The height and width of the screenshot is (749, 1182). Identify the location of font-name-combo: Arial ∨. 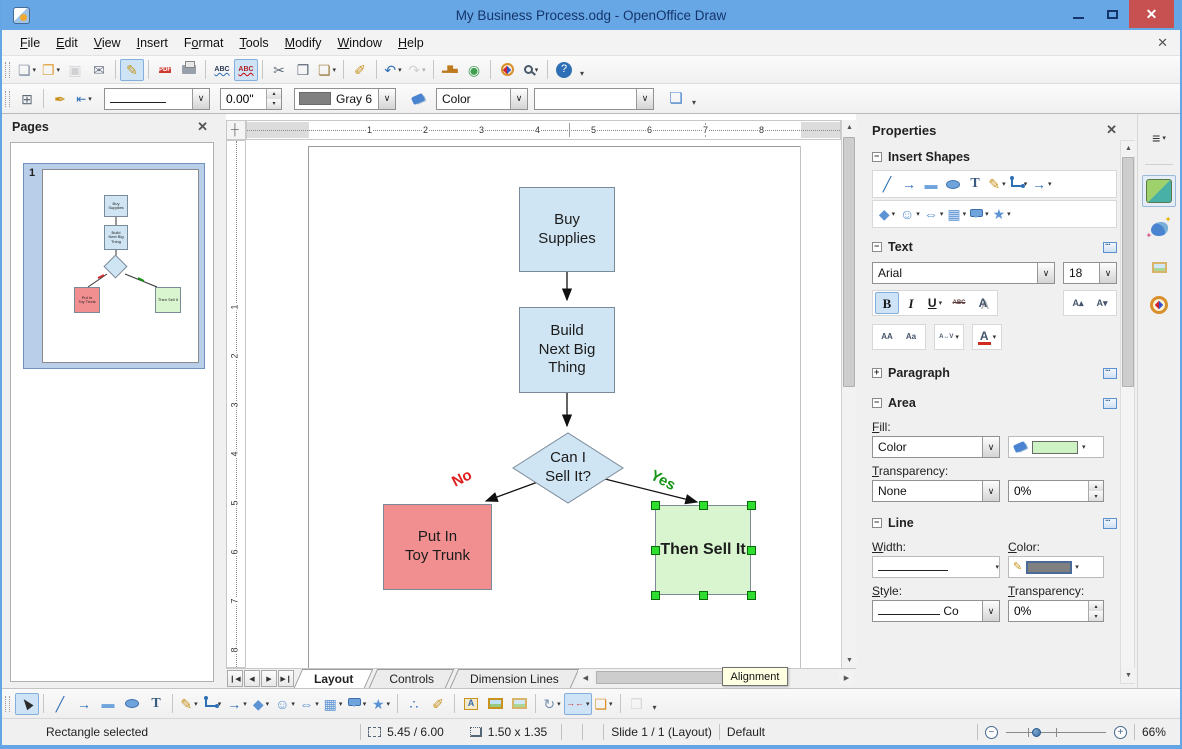
(963, 273).